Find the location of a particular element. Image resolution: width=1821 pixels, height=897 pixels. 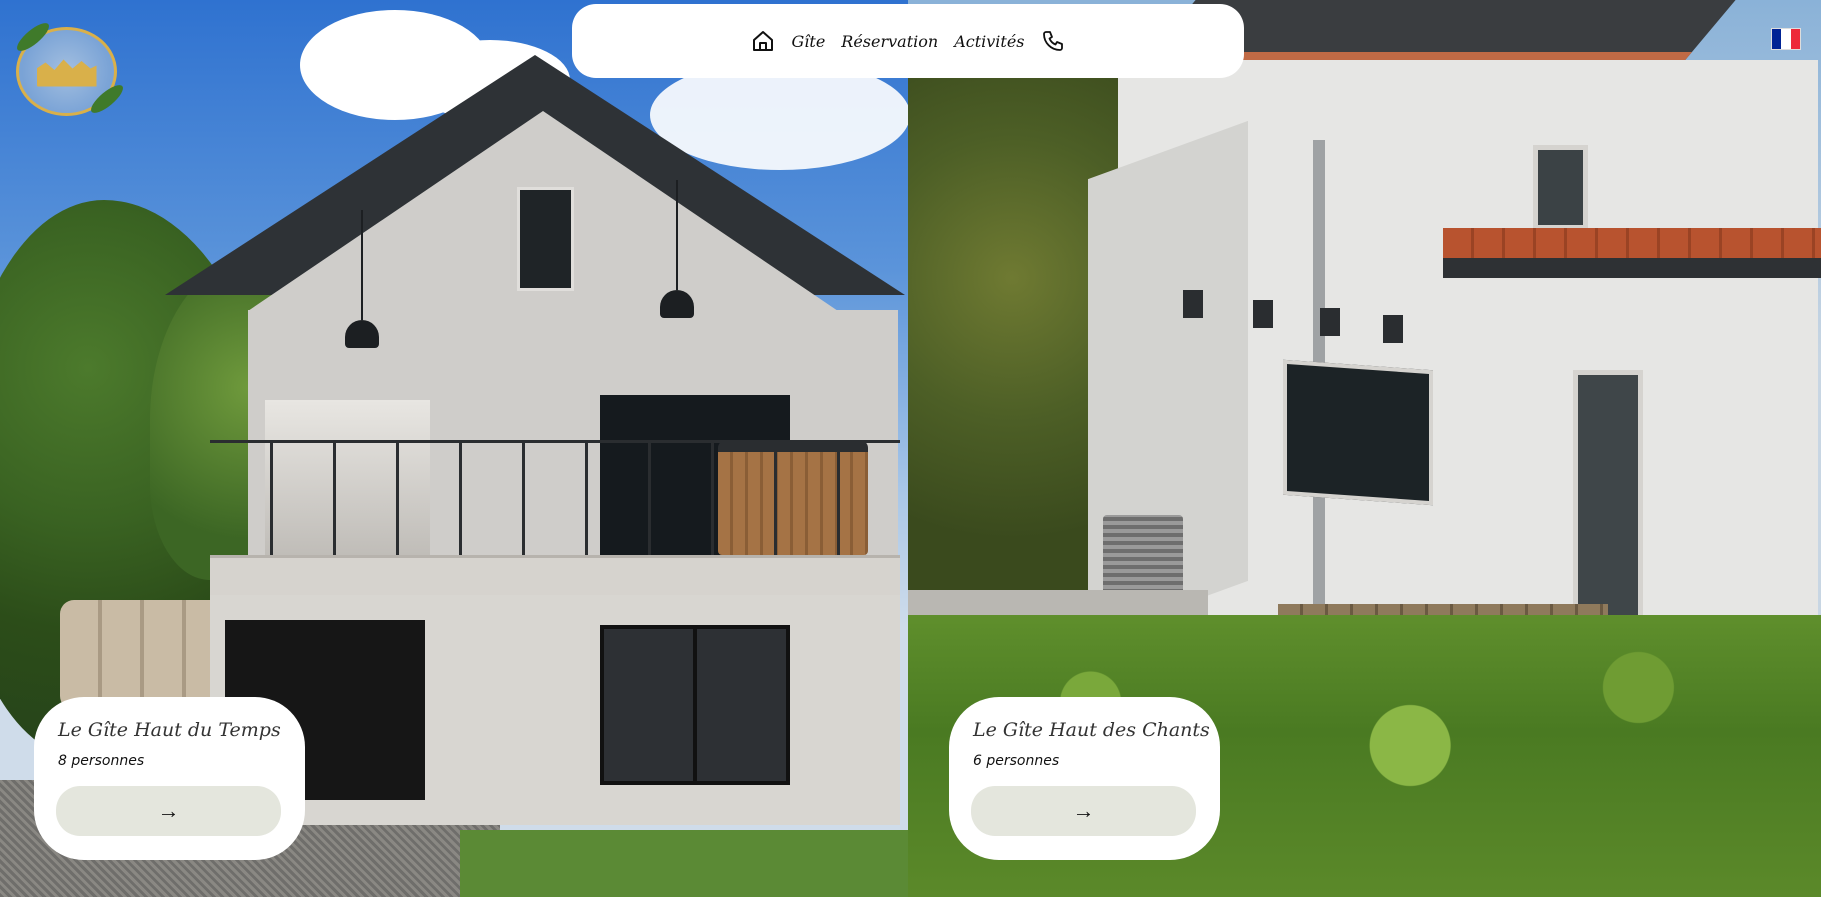

flag-stripe-blue is located at coordinates (1777, 39).